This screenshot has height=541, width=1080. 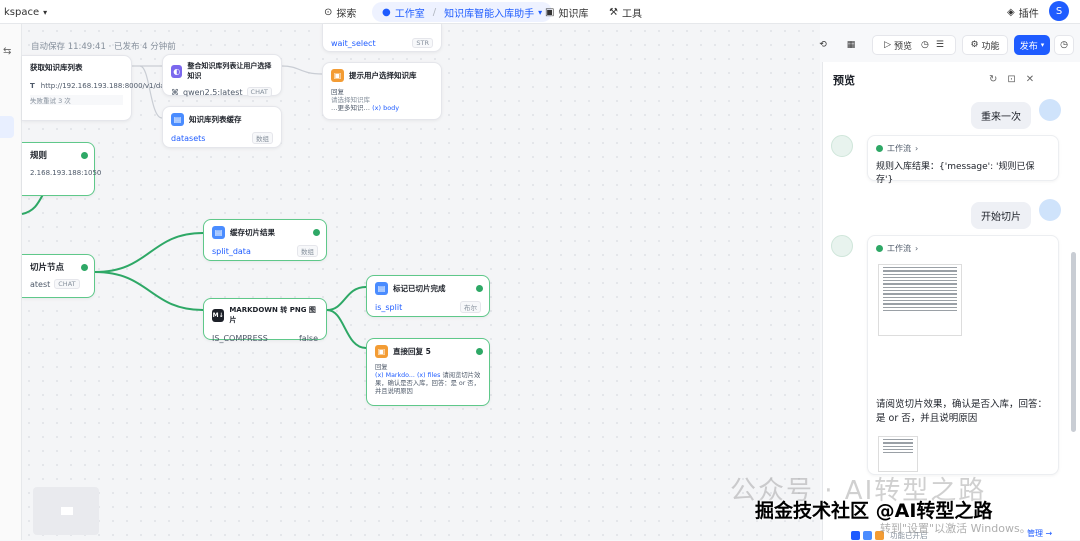 What do you see at coordinates (925, 45) in the screenshot?
I see `history-icon: ◷` at bounding box center [925, 45].